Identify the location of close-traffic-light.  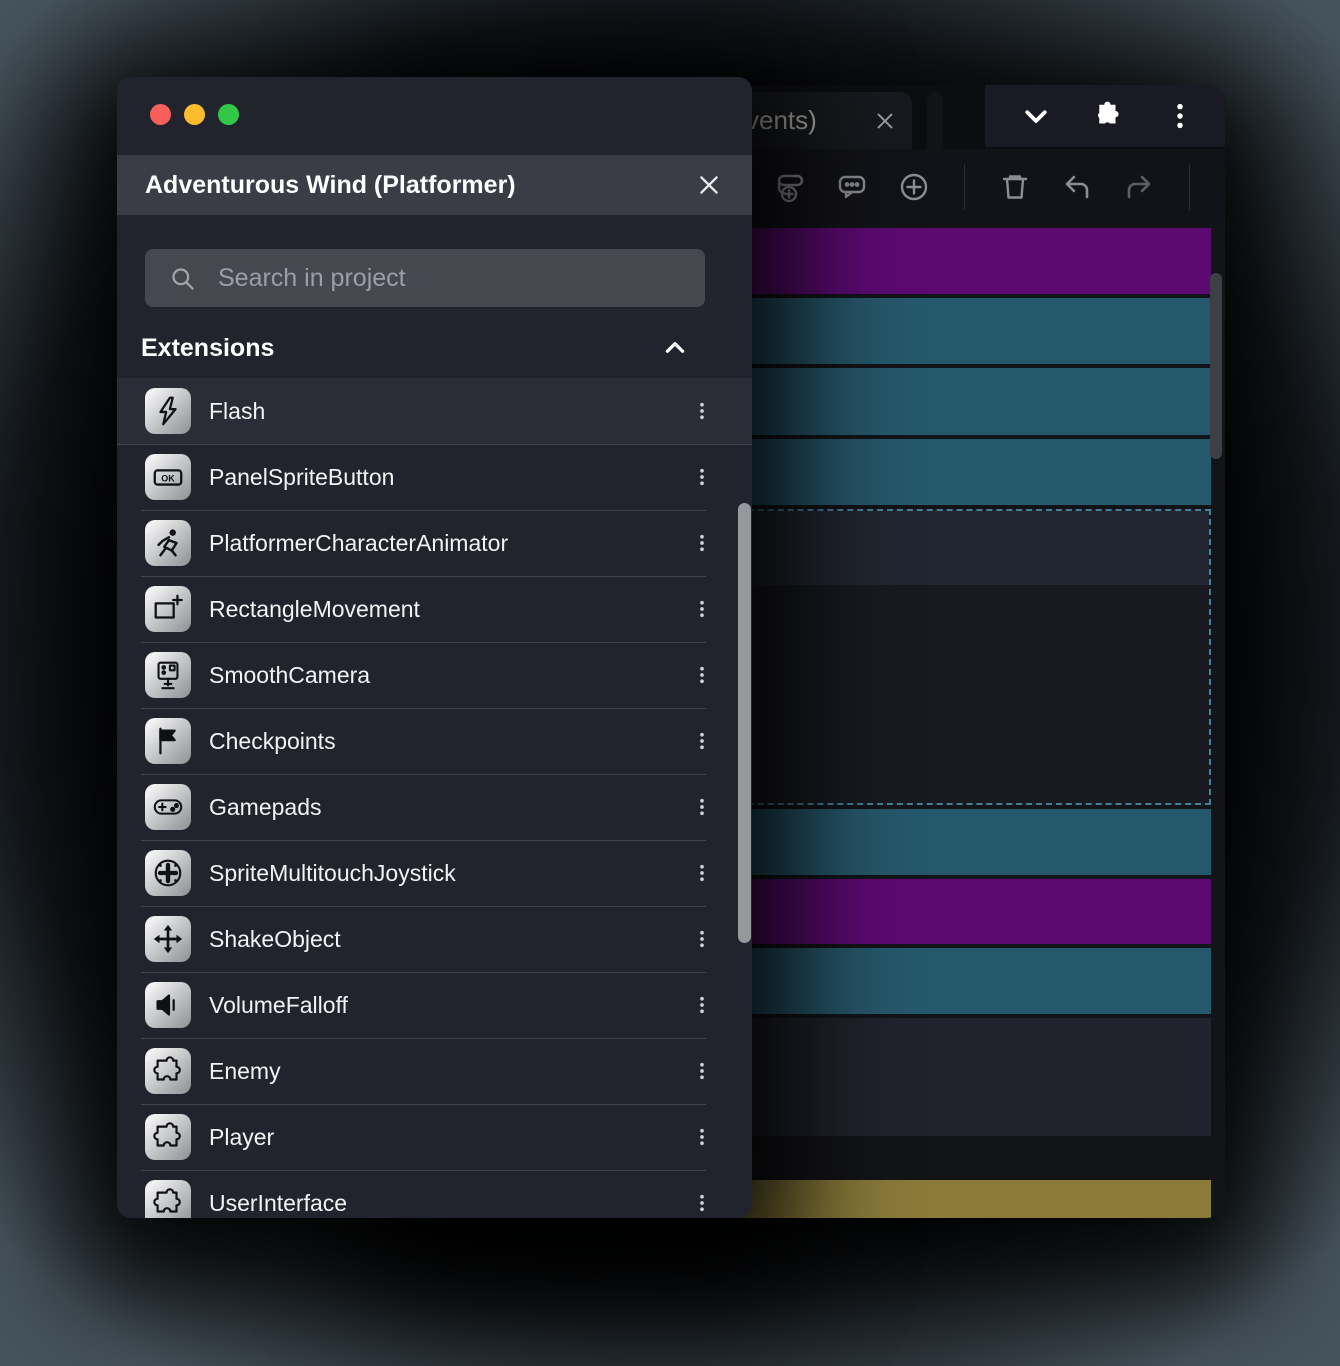
(160, 114).